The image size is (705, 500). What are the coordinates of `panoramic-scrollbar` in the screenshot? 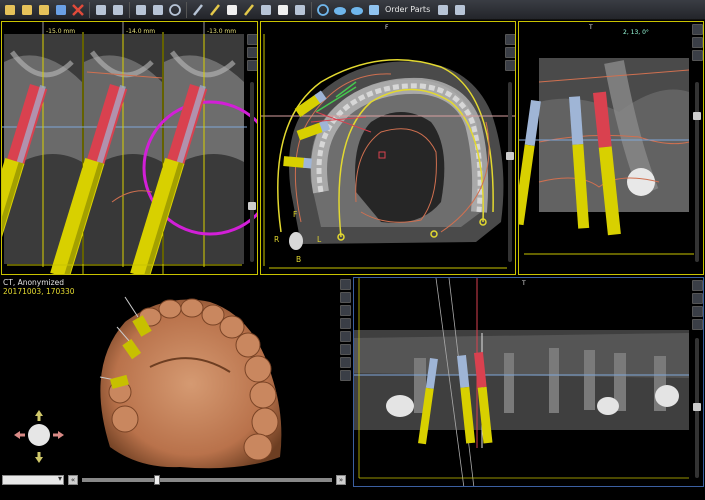 It's located at (697, 408).